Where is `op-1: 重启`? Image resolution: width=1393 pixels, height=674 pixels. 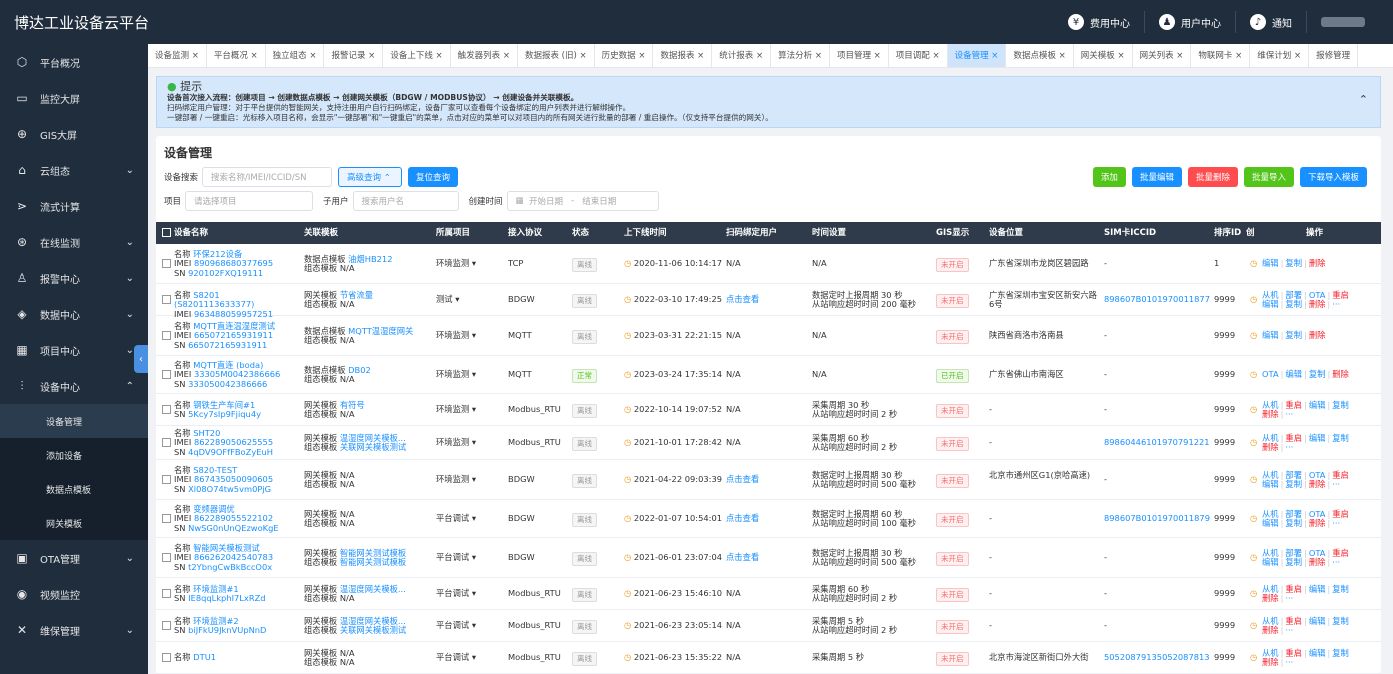
op-1: 重启 is located at coordinates (1293, 621).